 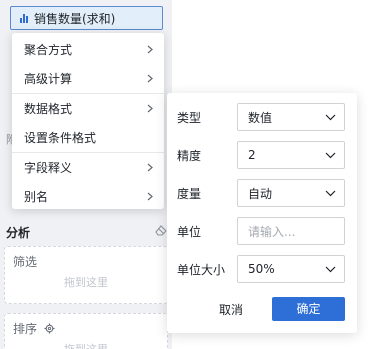 I want to click on analysis-title: 分析, so click(x=18, y=233).